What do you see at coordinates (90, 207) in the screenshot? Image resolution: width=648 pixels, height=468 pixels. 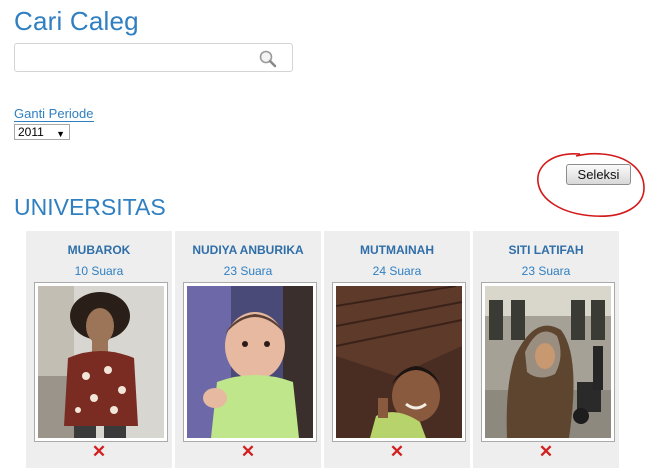 I see `section-title: UNIVERSITAS` at bounding box center [90, 207].